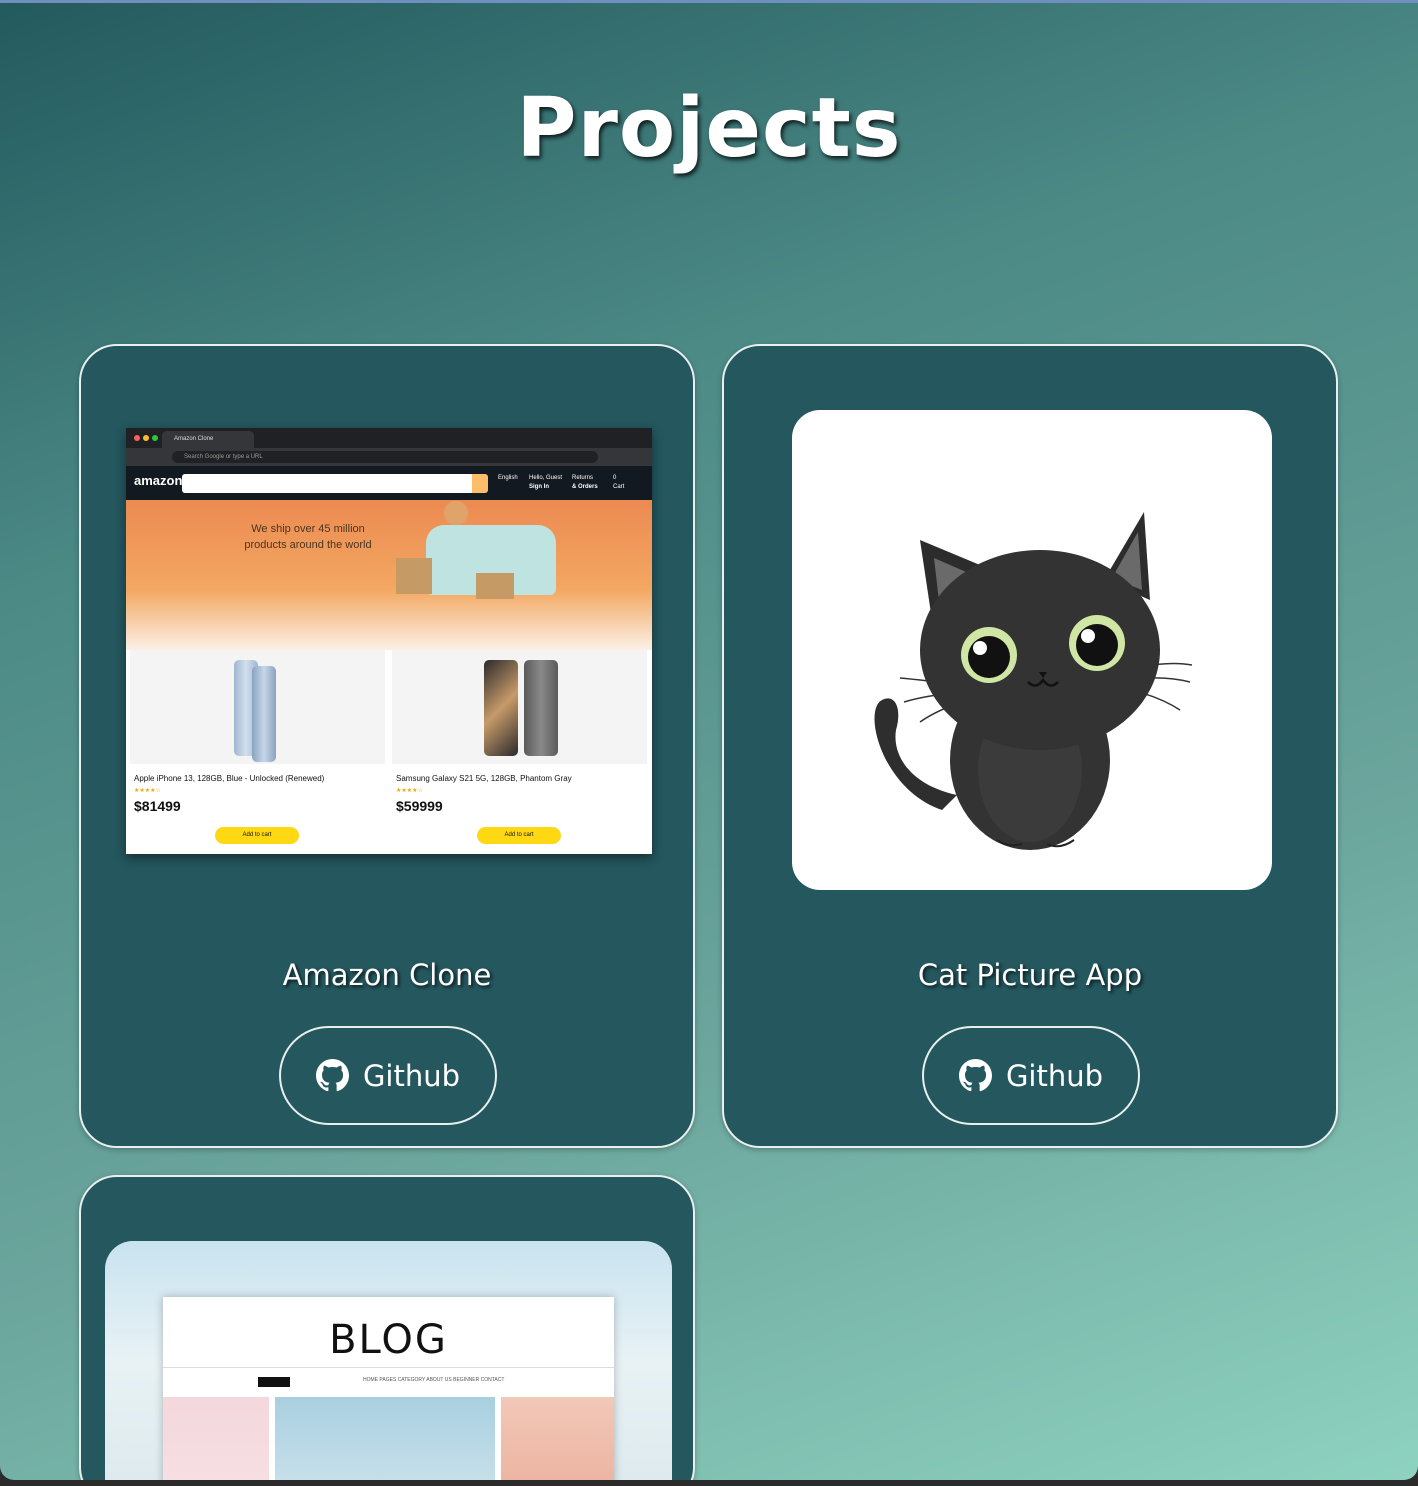 This screenshot has width=1418, height=1486. Describe the element at coordinates (519, 707) in the screenshot. I see `product-image` at that location.